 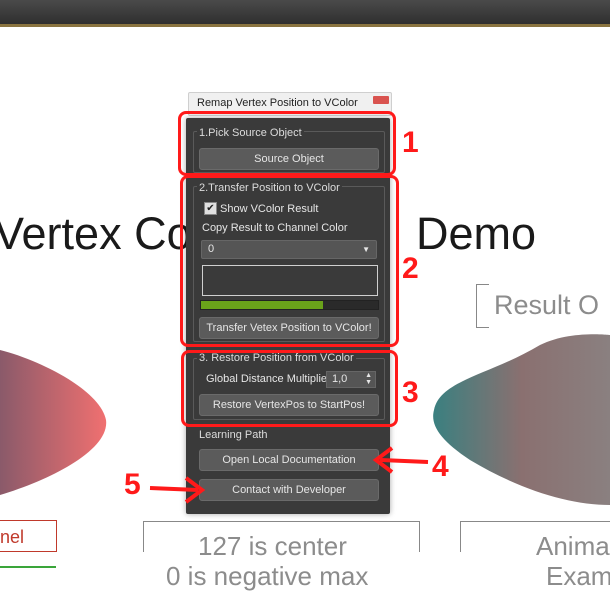 What do you see at coordinates (305, 25) in the screenshot?
I see `top-bar-accent-line` at bounding box center [305, 25].